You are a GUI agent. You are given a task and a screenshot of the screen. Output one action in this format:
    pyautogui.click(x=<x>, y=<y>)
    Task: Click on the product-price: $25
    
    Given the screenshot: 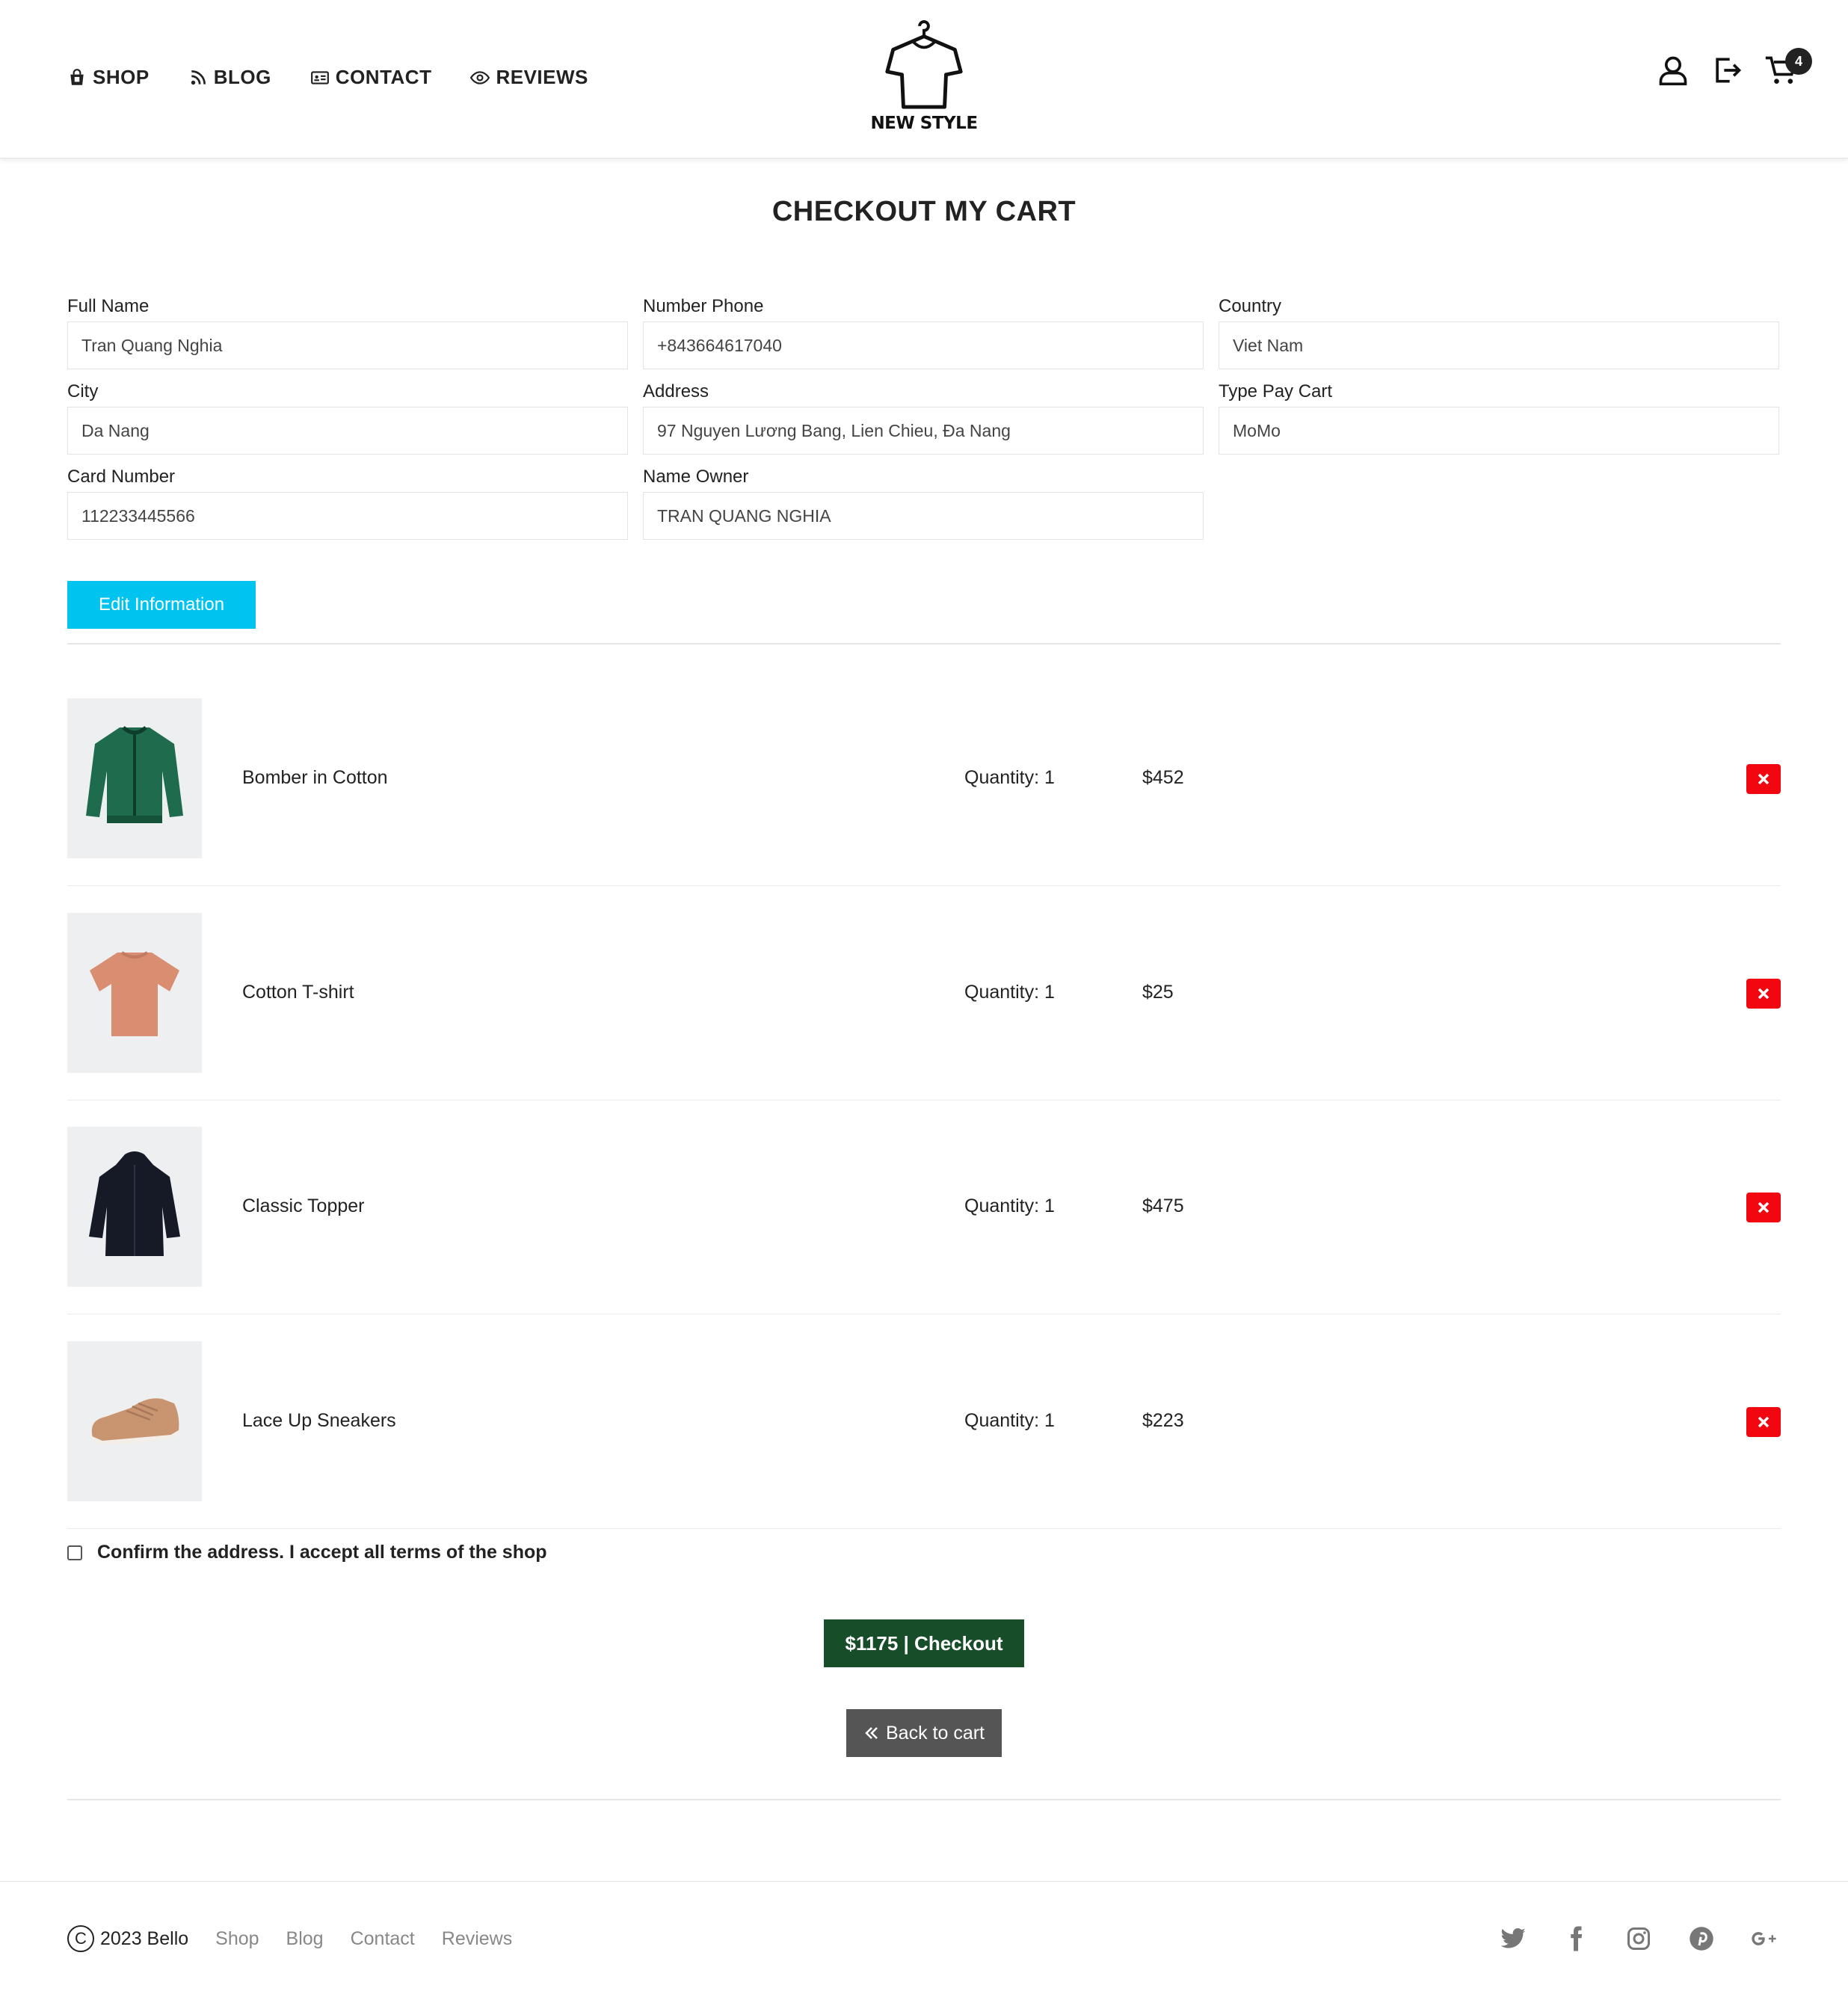 What is the action you would take?
    pyautogui.click(x=1158, y=992)
    